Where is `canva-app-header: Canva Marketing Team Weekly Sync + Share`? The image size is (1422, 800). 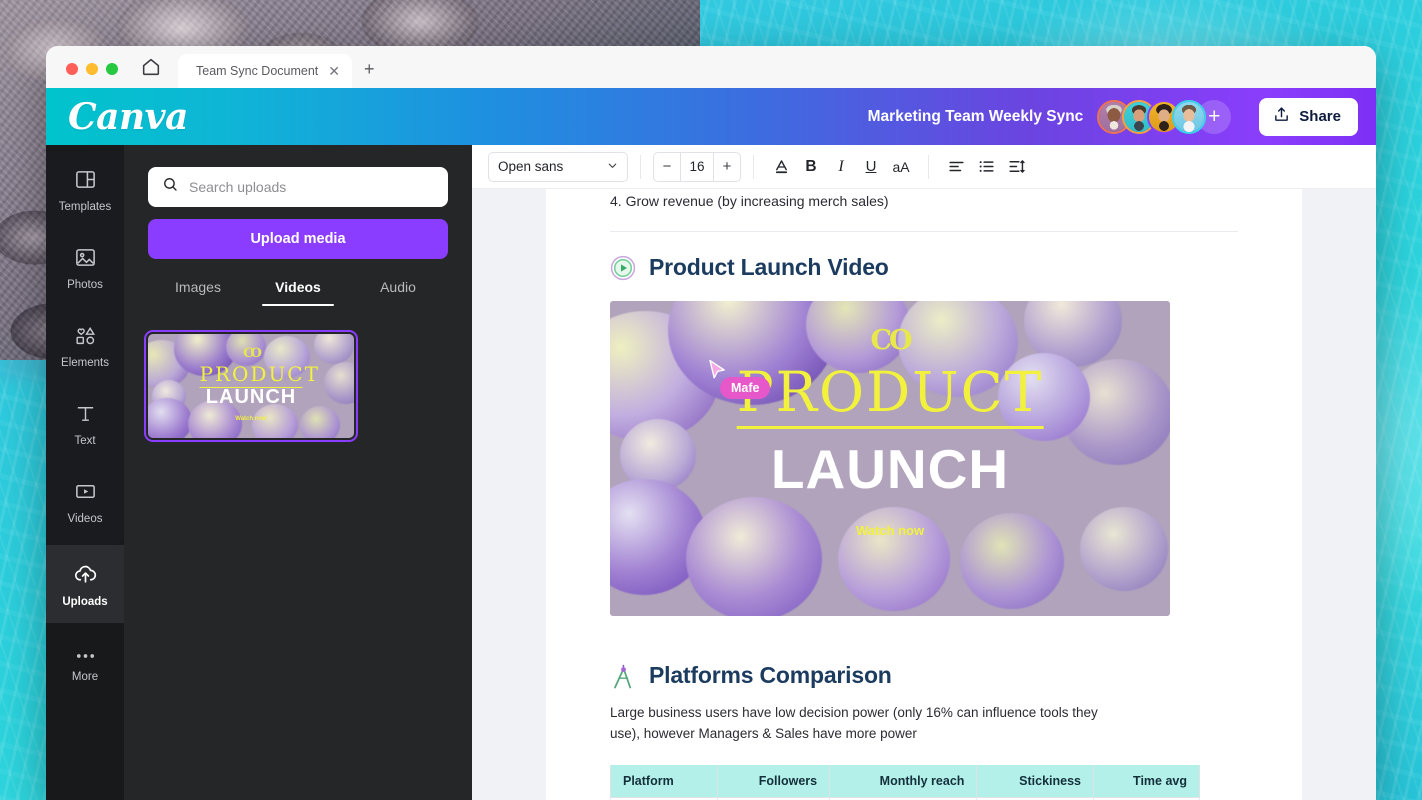
canva-app-header: Canva Marketing Team Weekly Sync + Share is located at coordinates (711, 116).